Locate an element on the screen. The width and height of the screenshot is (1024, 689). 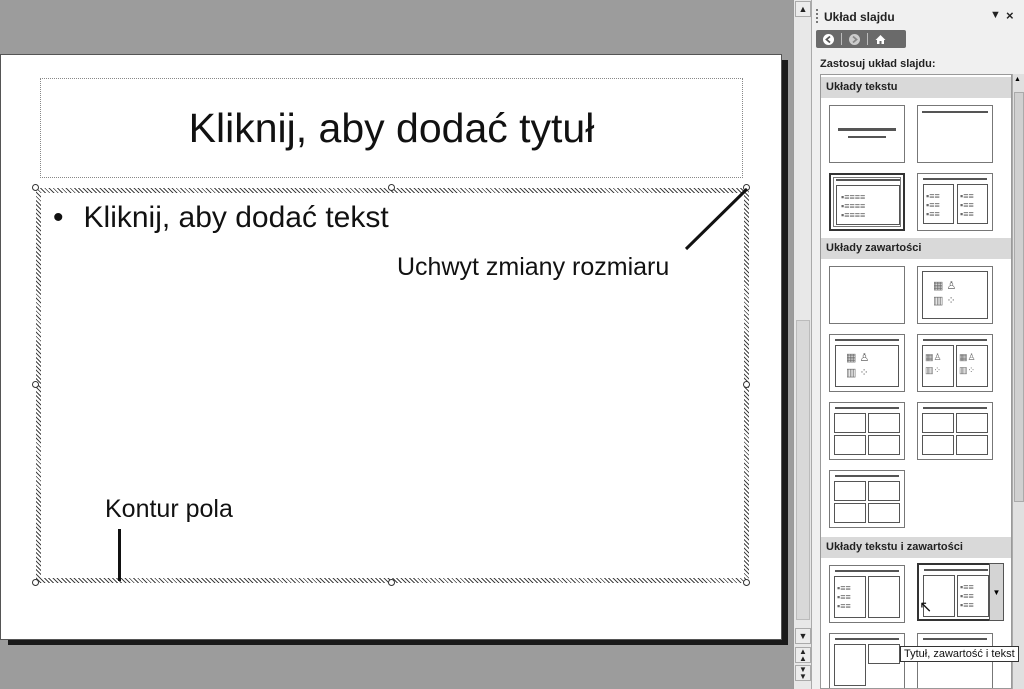
resize-handle-bottom is located at coordinates (391, 582).